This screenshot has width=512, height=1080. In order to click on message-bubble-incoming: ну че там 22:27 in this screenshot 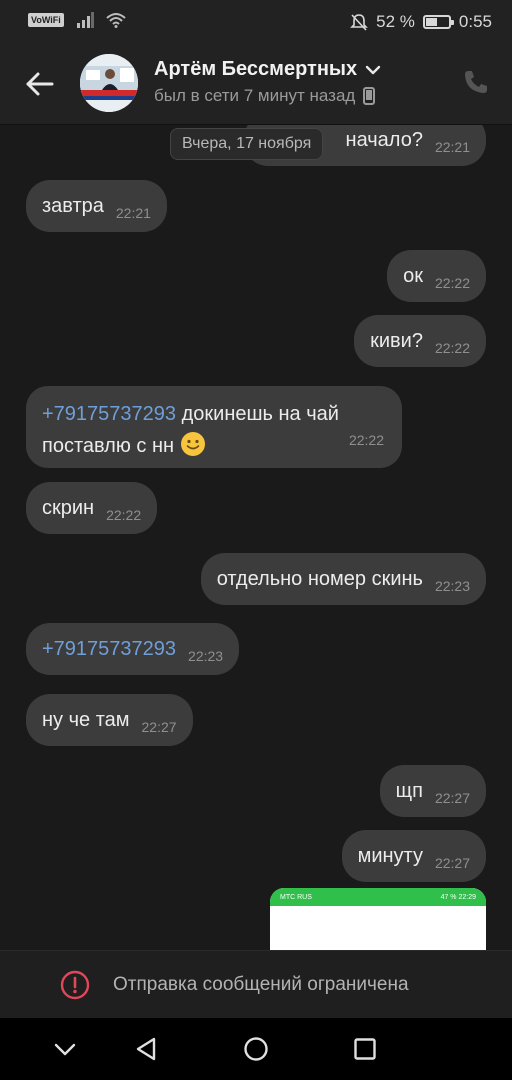, I will do `click(109, 720)`.